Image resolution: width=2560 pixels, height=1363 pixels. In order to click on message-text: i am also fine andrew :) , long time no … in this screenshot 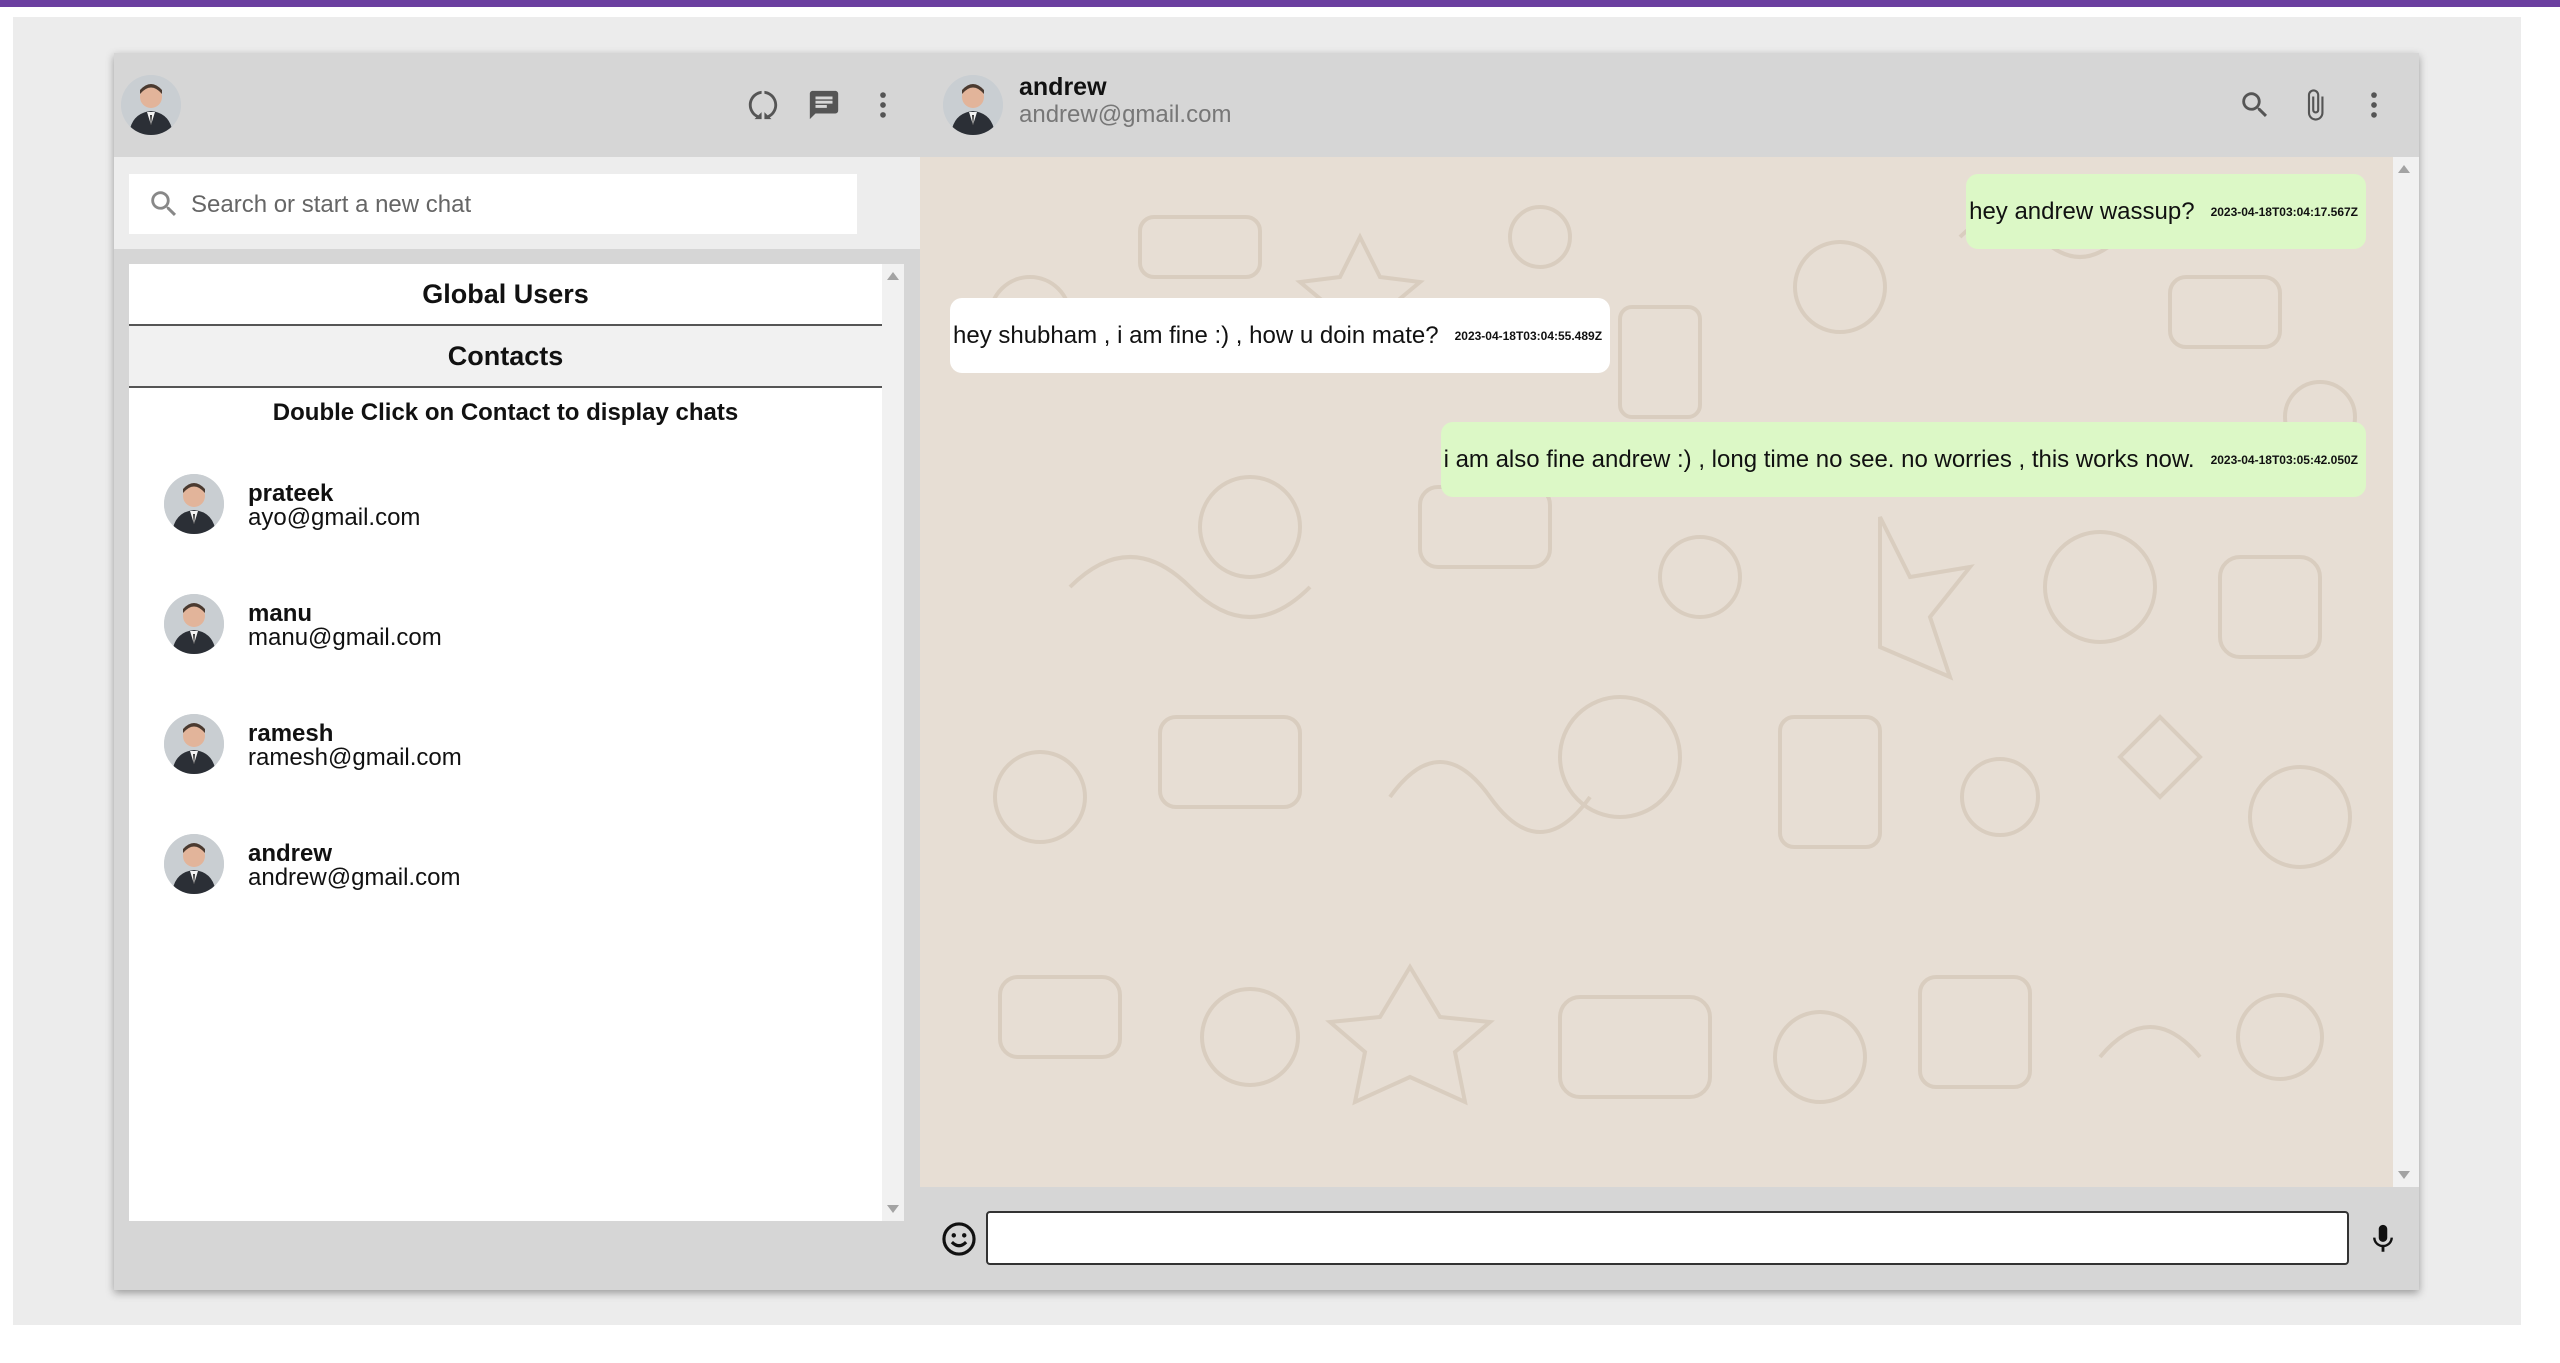, I will do `click(1819, 459)`.